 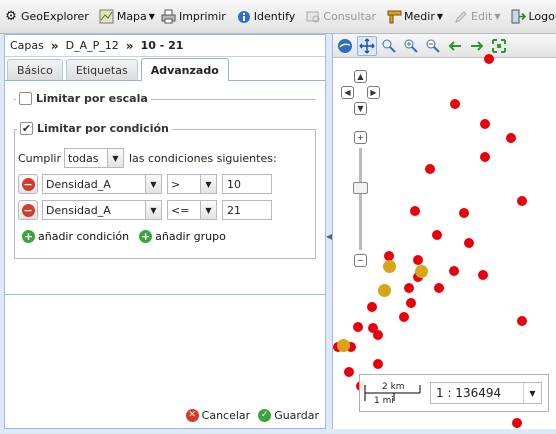 I want to click on condition-row: − Densidad_A ▼ > ▼ 10, so click(x=145, y=184).